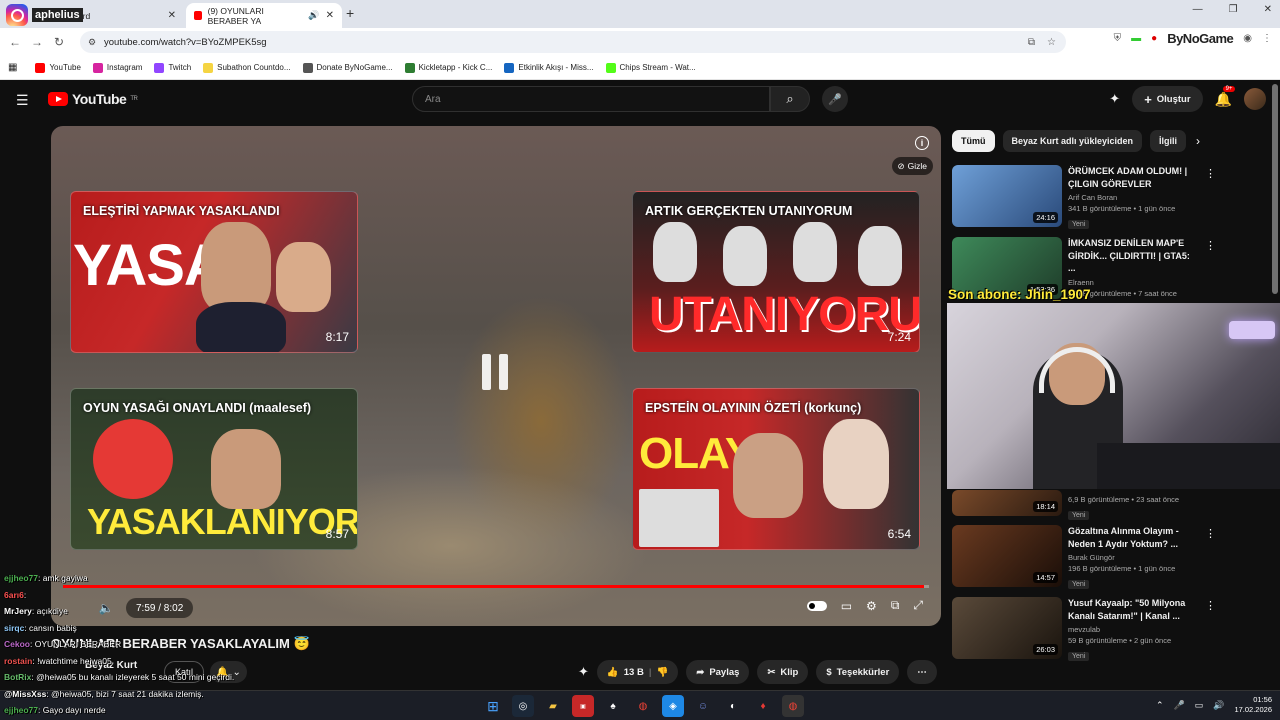 Image resolution: width=1280 pixels, height=720 pixels. What do you see at coordinates (1118, 38) in the screenshot?
I see `shield-icon: ⛨` at bounding box center [1118, 38].